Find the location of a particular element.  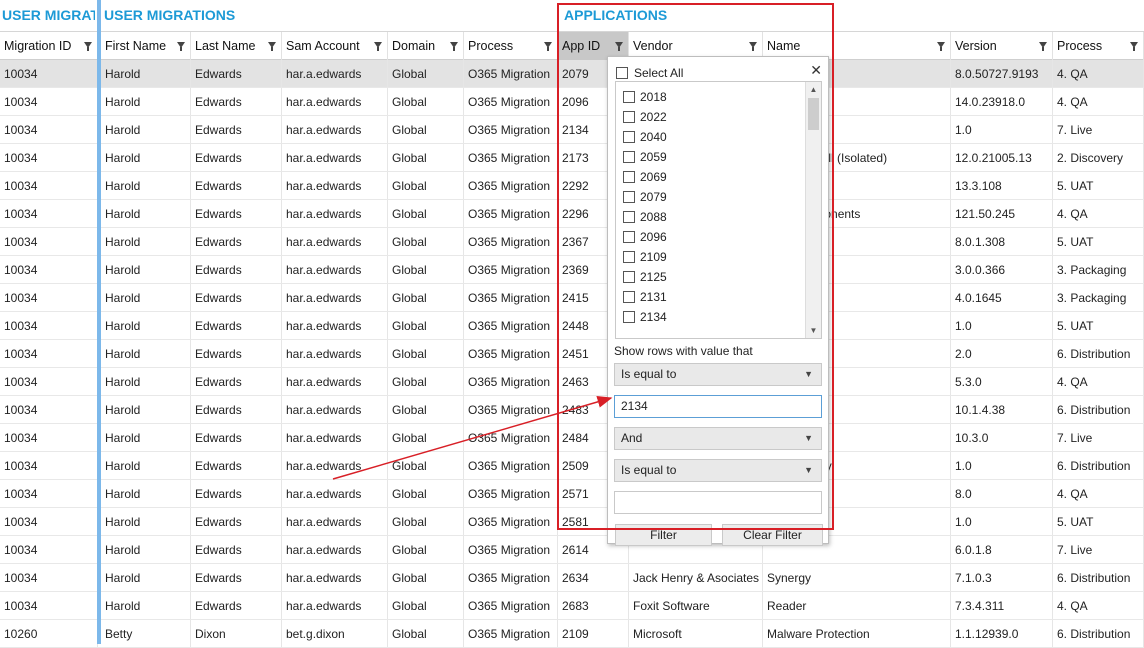

panel-splitter is located at coordinates (99, 322).